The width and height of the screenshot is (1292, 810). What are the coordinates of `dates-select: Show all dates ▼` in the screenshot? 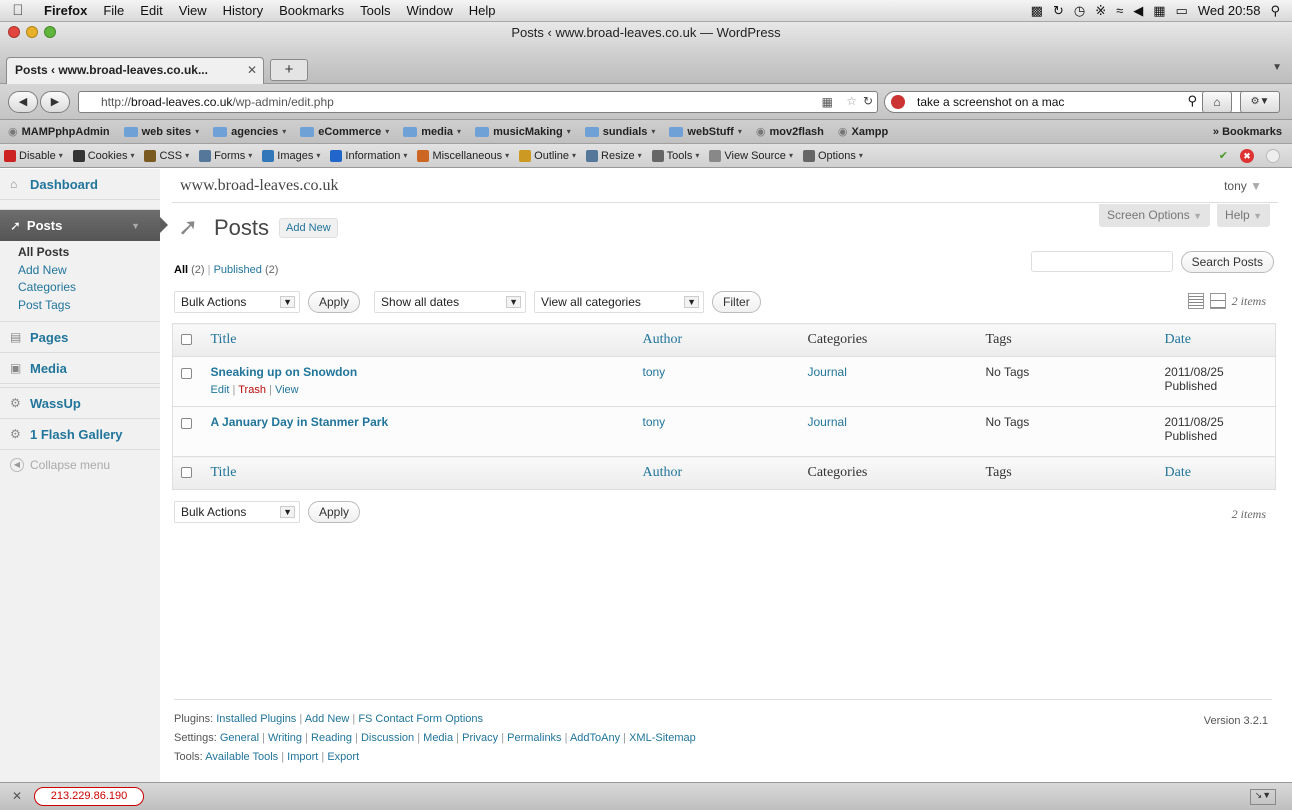 It's located at (450, 302).